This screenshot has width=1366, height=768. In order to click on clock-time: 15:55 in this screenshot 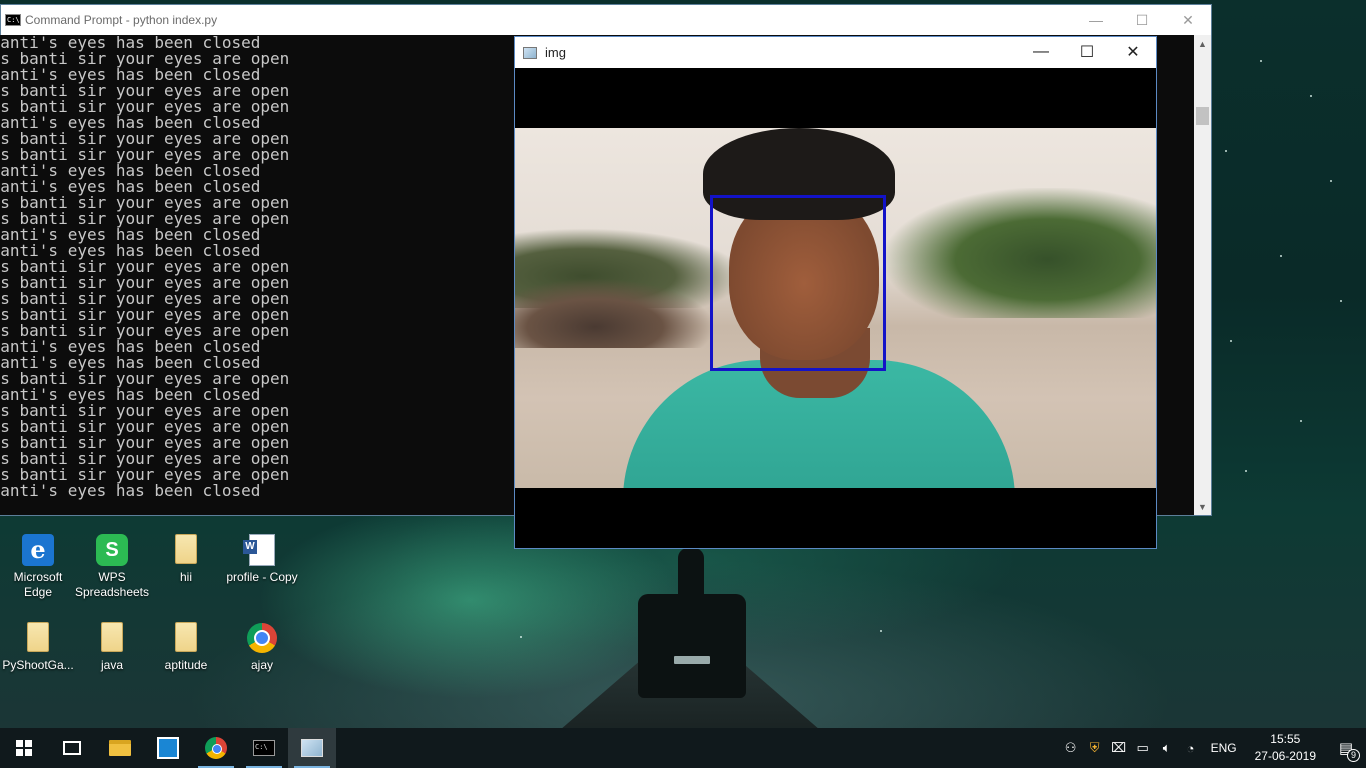, I will do `click(1285, 739)`.